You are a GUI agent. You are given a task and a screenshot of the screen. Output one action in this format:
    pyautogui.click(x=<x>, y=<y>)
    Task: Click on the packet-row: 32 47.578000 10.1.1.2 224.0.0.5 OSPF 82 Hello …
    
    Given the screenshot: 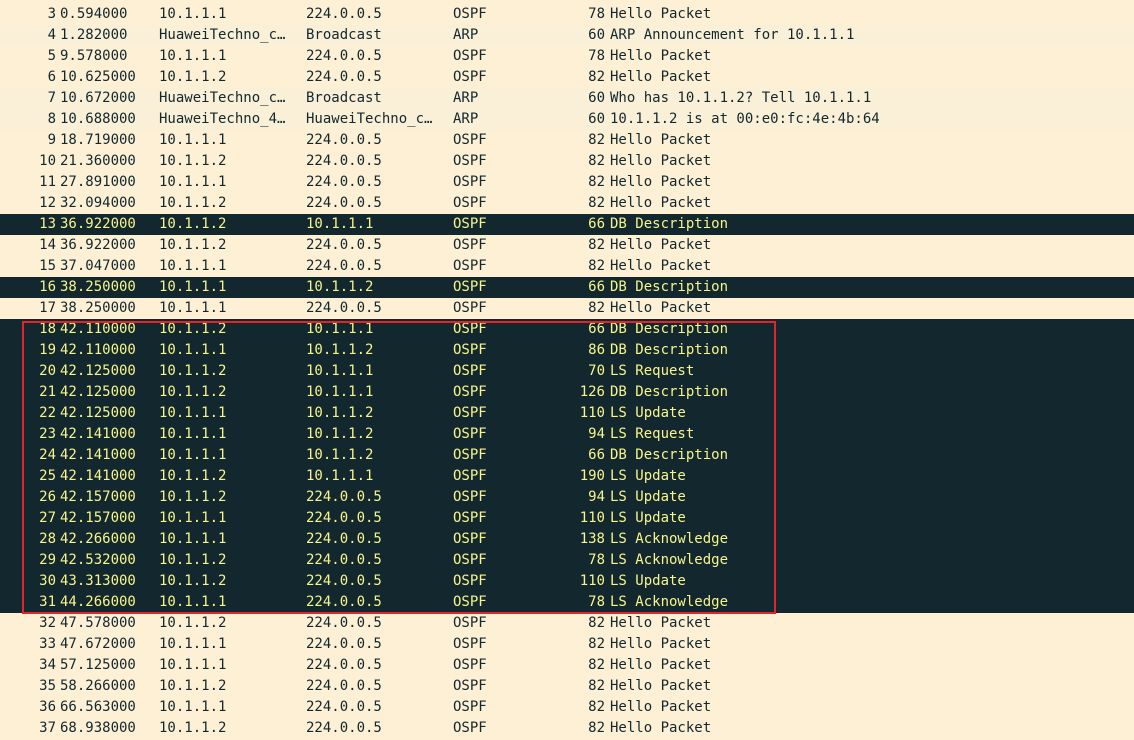 What is the action you would take?
    pyautogui.click(x=567, y=623)
    